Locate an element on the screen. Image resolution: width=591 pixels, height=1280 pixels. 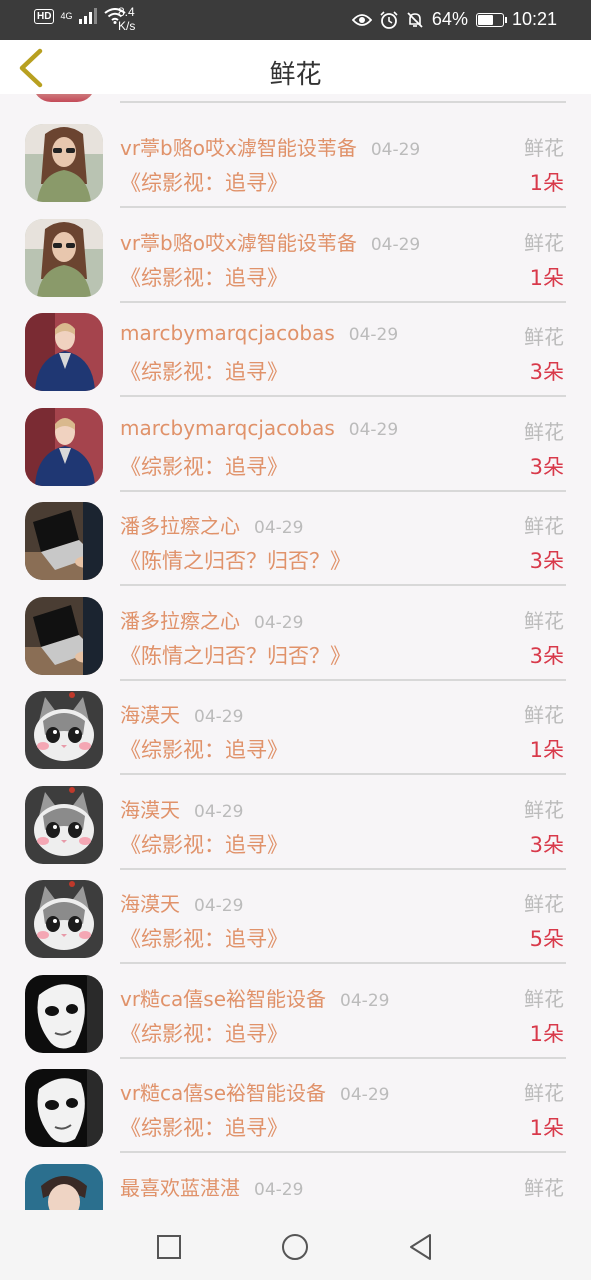
status-right: 64% 10:21 is located at coordinates (454, 19).